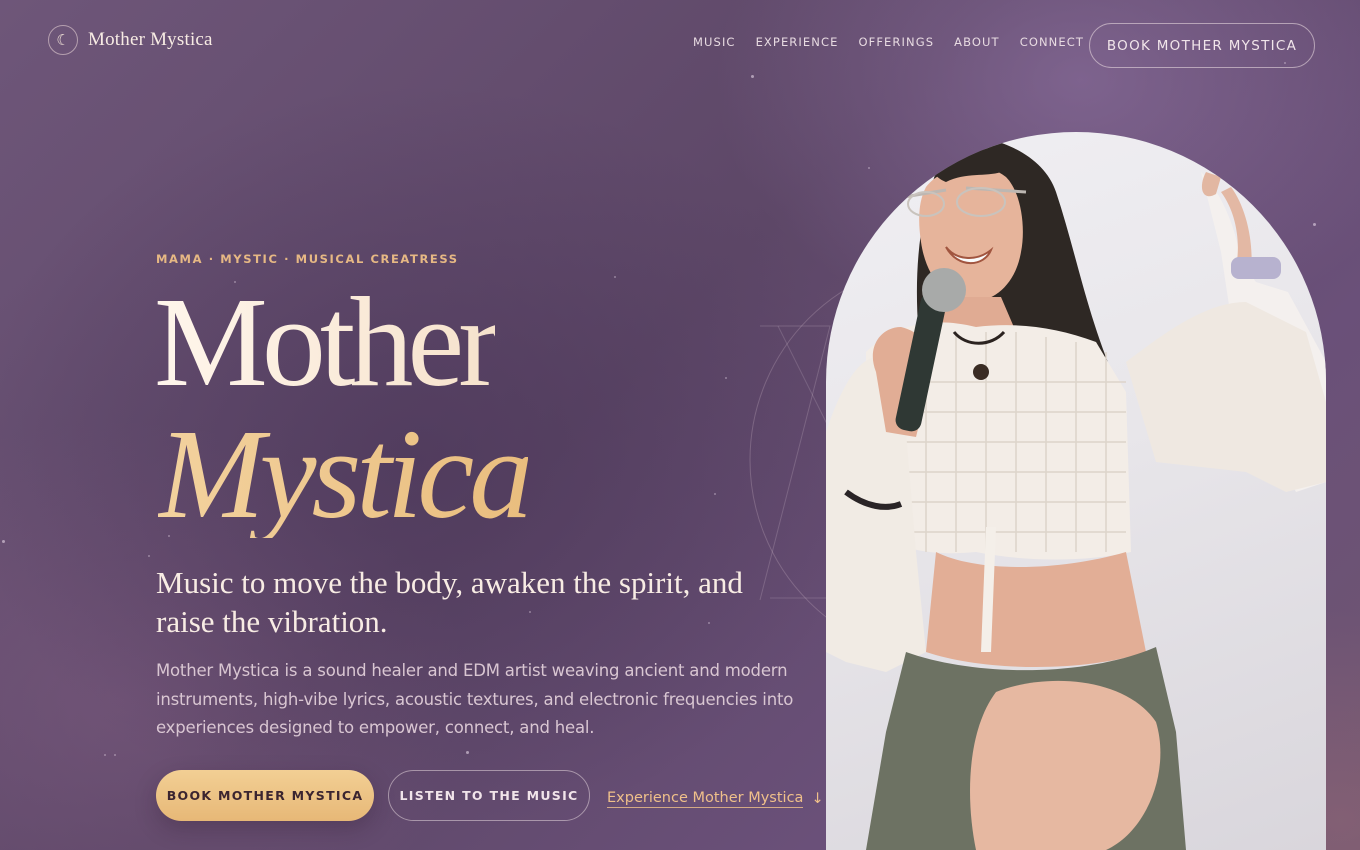  I want to click on arrow-down-icon: ↓, so click(817, 799).